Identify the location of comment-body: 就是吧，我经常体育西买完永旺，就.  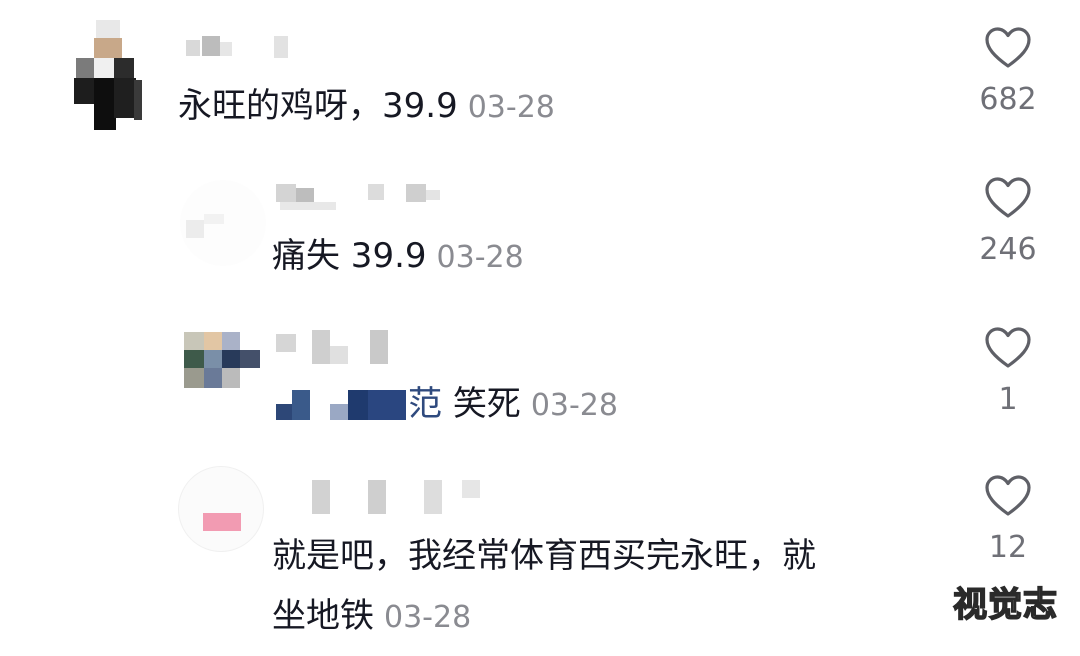
(544, 556).